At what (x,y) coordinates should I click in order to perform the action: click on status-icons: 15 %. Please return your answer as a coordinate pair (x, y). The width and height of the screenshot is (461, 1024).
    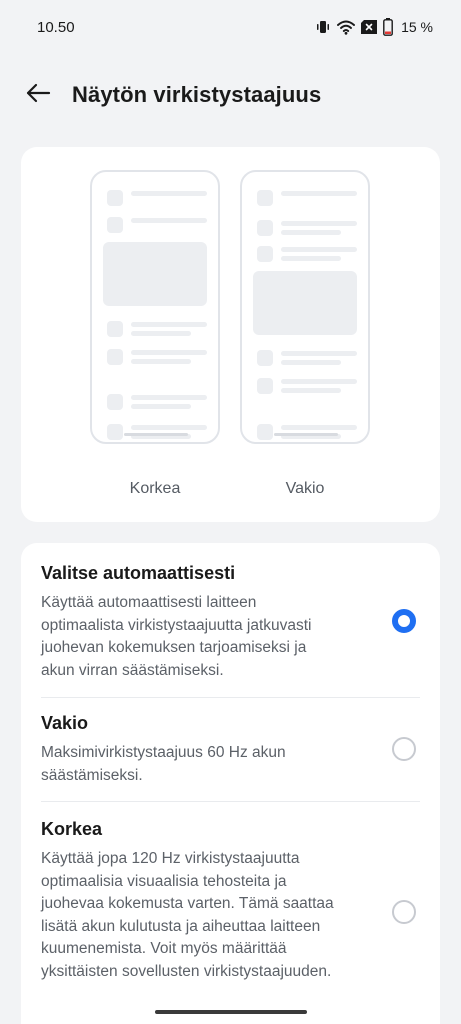
    Looking at the image, I should click on (374, 27).